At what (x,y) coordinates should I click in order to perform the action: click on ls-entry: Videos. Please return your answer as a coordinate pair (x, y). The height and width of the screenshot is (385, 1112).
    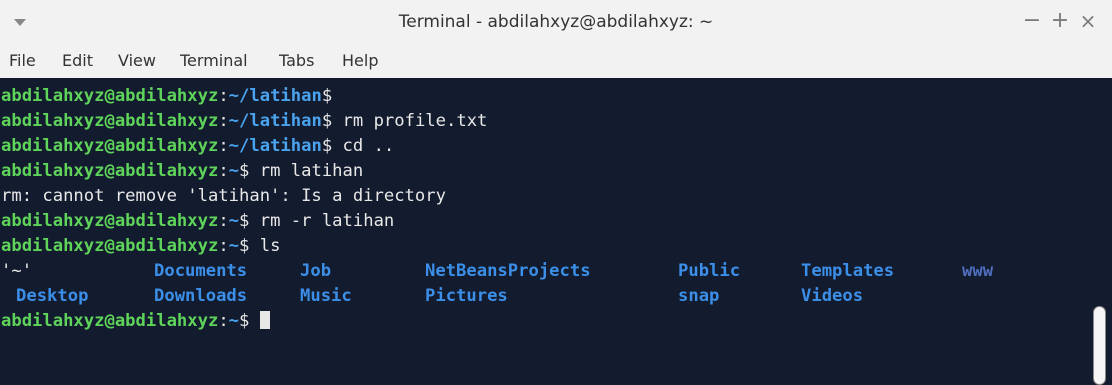
    Looking at the image, I should click on (832, 296).